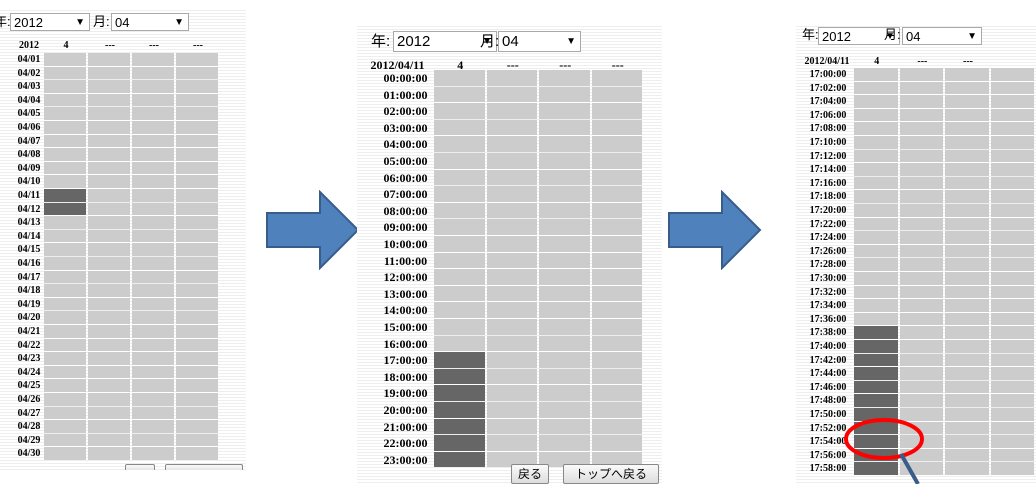  What do you see at coordinates (204, 467) in the screenshot?
I see `top-button-partial` at bounding box center [204, 467].